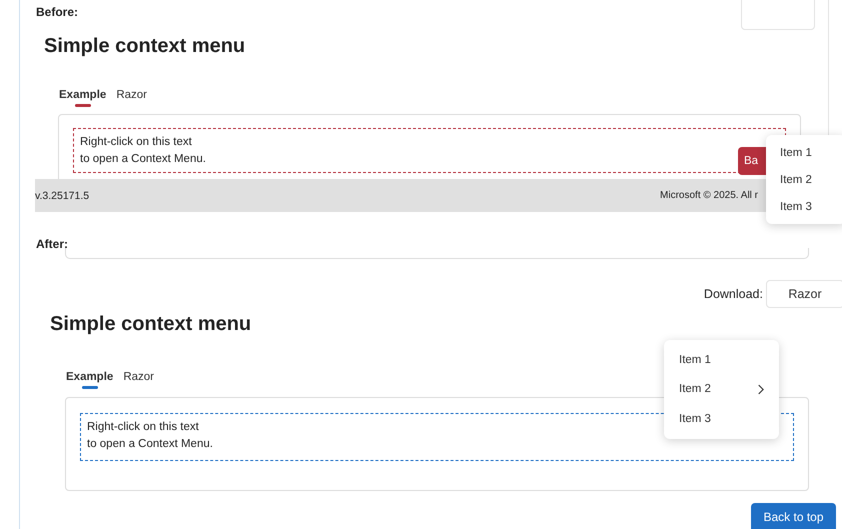  Describe the element at coordinates (62, 196) in the screenshot. I see `version-text: v.3.25171.5` at that location.